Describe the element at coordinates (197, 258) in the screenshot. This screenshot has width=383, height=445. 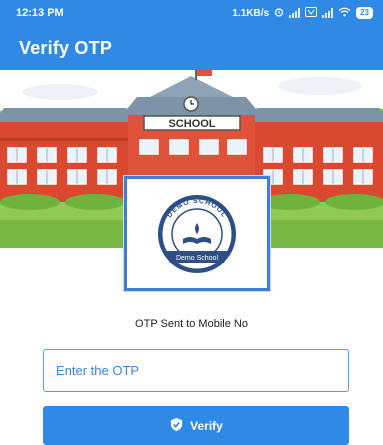
I see `logo-ribbon-text: Demo School` at that location.